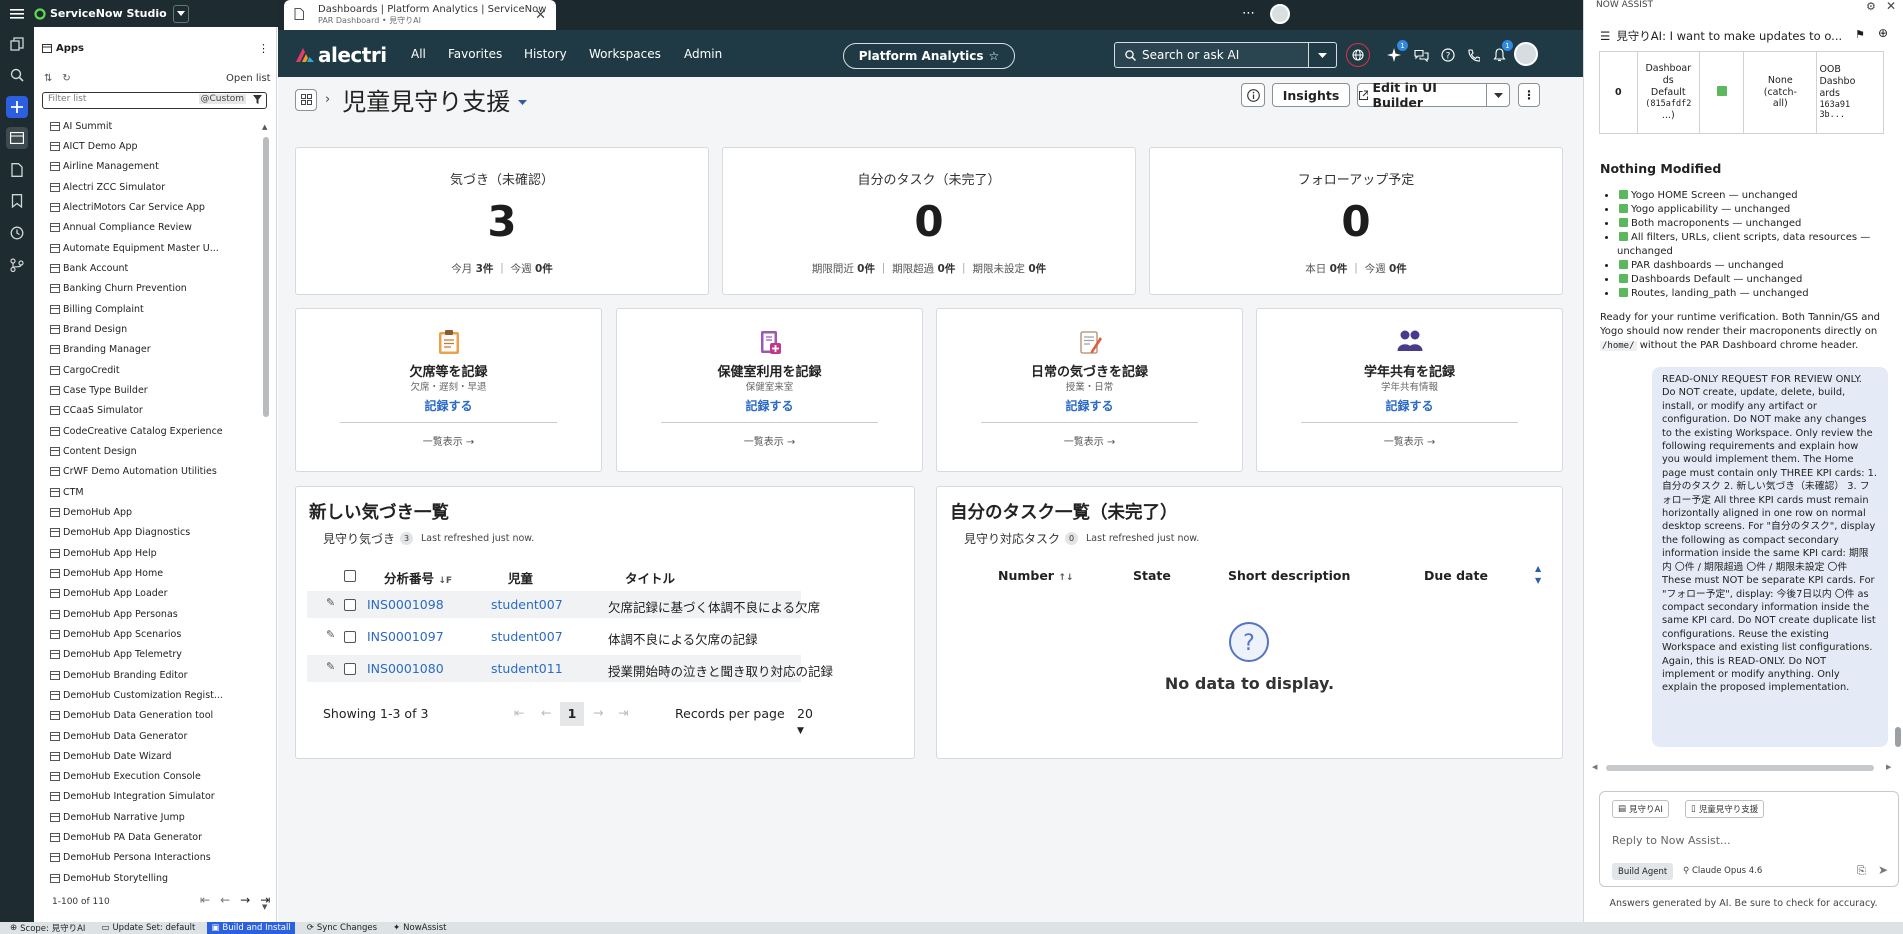  Describe the element at coordinates (257, 99) in the screenshot. I see `filter-funnel-icon` at that location.